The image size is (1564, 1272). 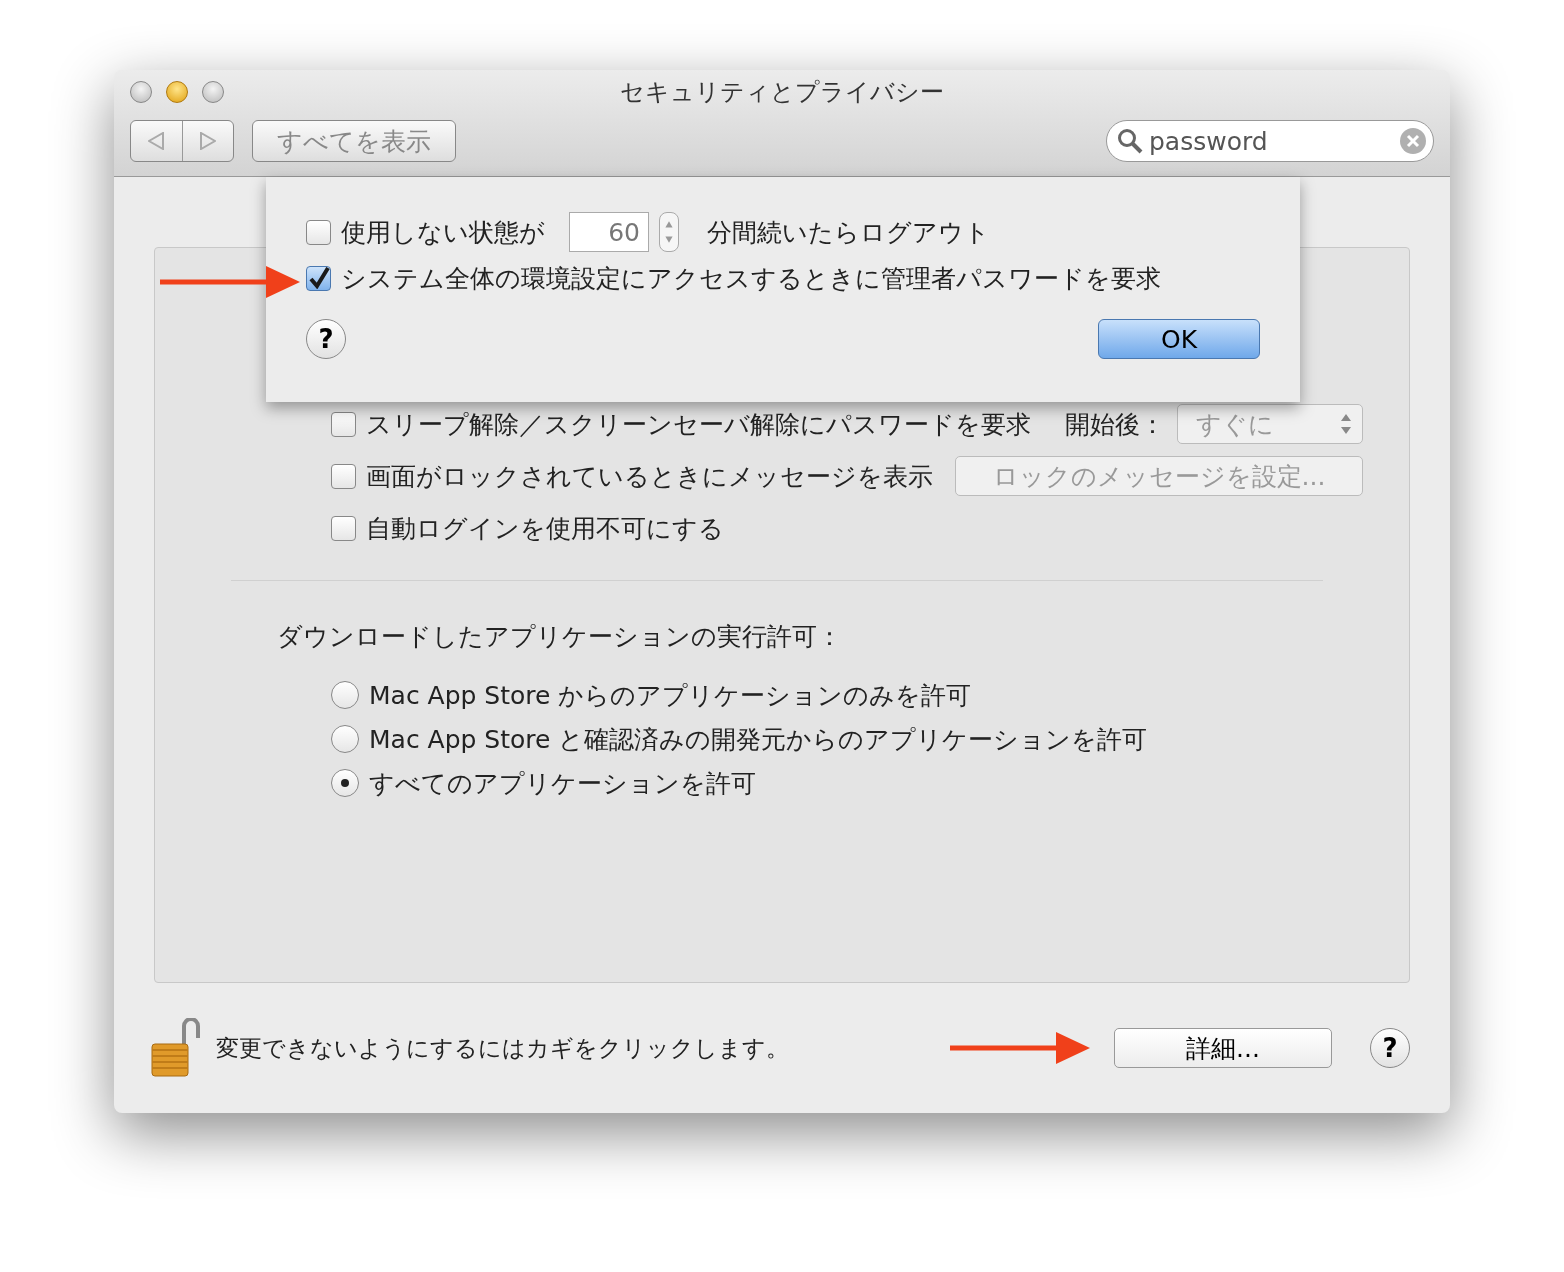 What do you see at coordinates (1346, 424) in the screenshot?
I see `up-down-arrows-icon` at bounding box center [1346, 424].